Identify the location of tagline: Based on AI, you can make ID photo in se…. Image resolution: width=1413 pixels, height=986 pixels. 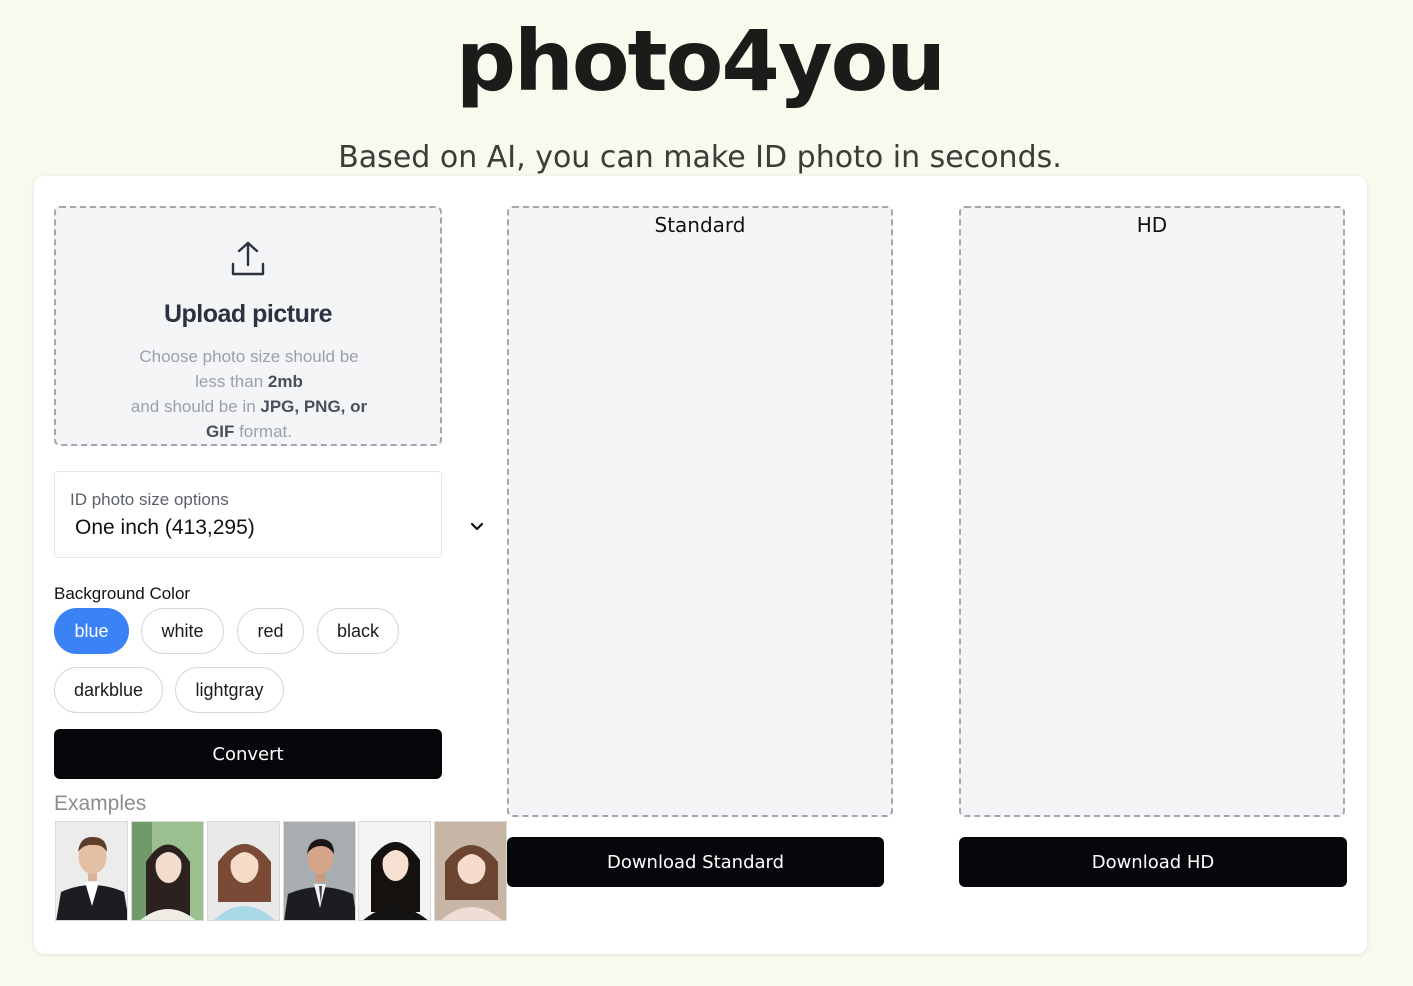
(700, 157).